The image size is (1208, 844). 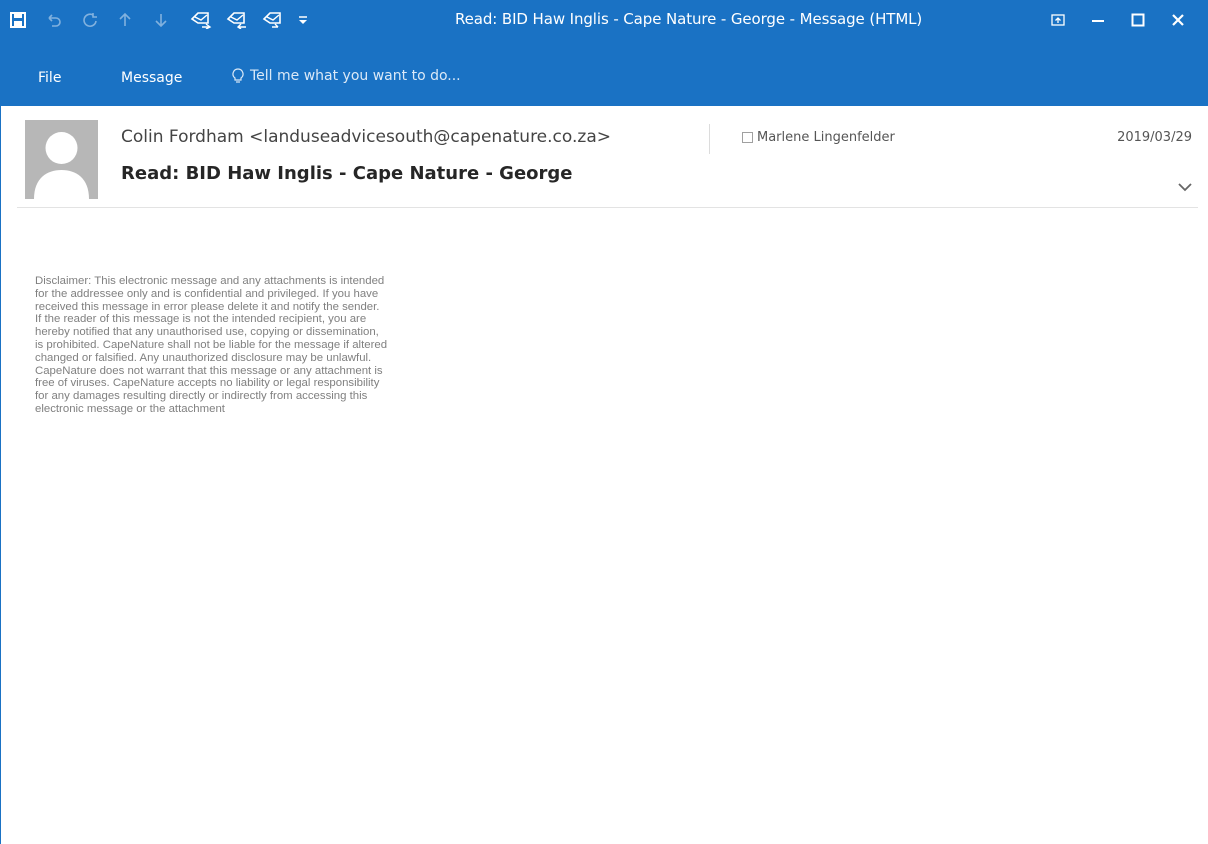 I want to click on ribbon-display-options-button, so click(x=1058, y=20).